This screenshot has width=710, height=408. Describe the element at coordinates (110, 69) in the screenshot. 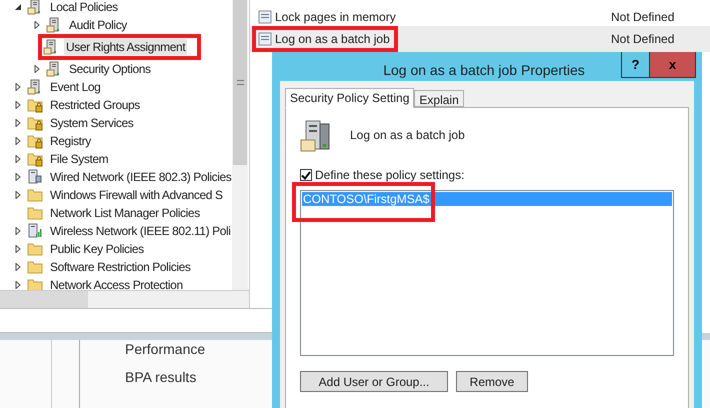

I see `tree-item: Security Options` at that location.